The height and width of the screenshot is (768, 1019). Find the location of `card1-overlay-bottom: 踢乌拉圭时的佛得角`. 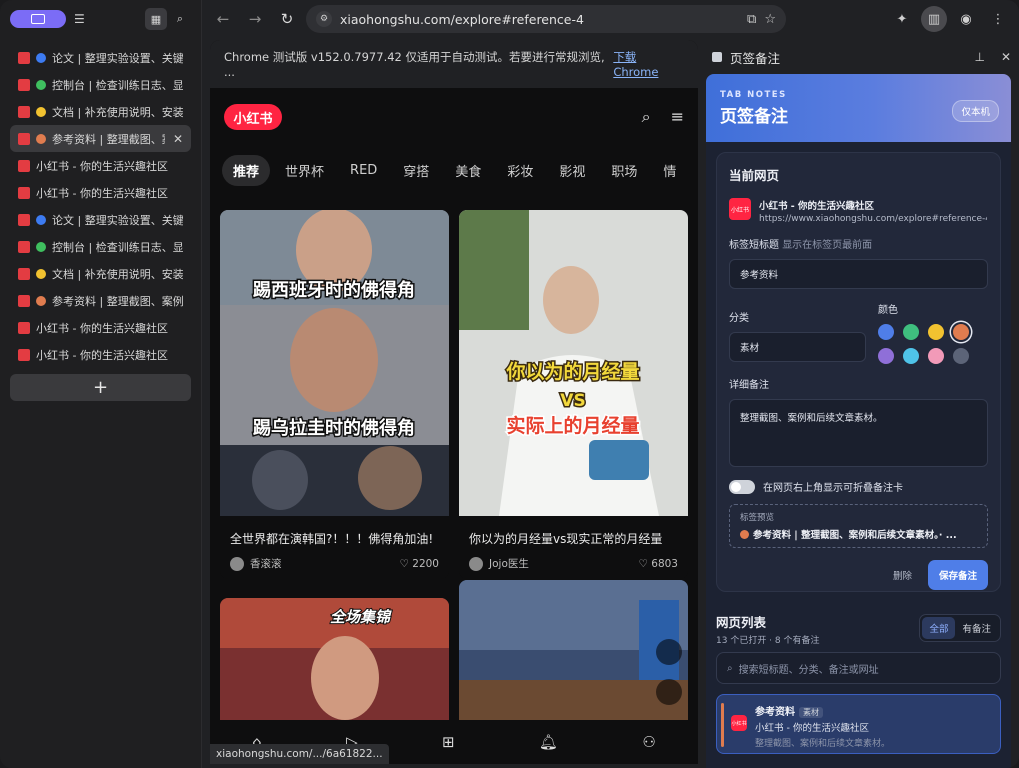

card1-overlay-bottom: 踢乌拉圭时的佛得角 is located at coordinates (334, 428).